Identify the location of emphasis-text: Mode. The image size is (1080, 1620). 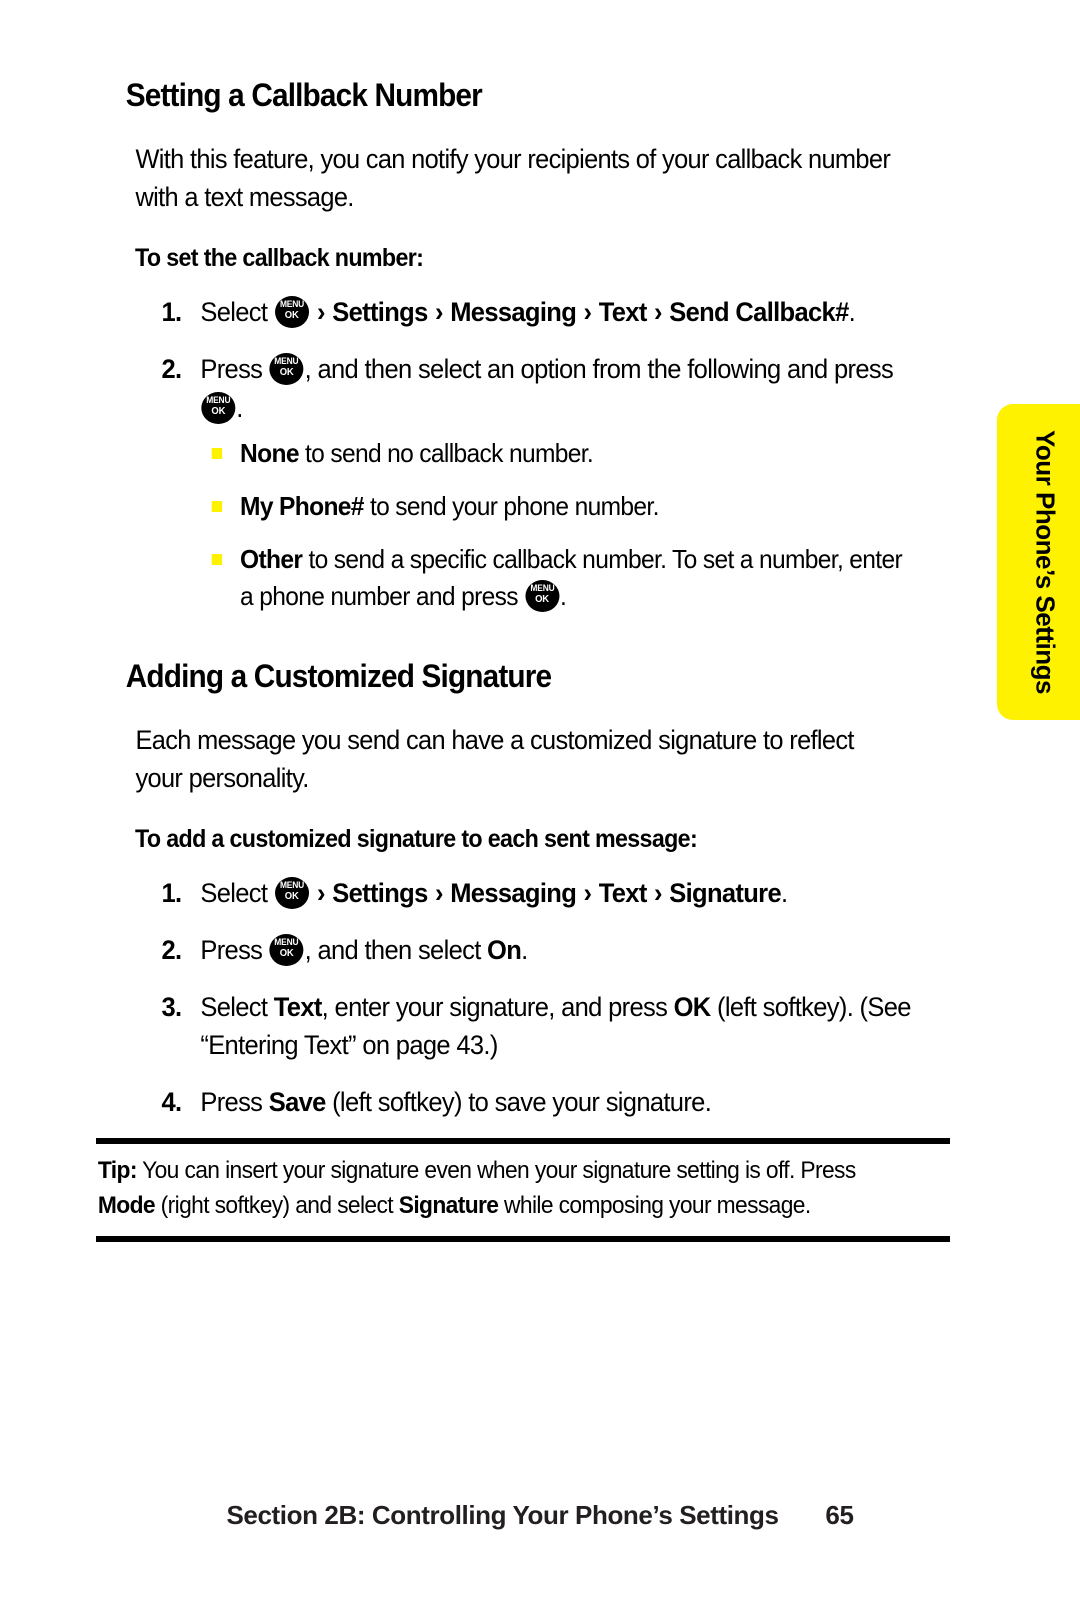
(126, 1205).